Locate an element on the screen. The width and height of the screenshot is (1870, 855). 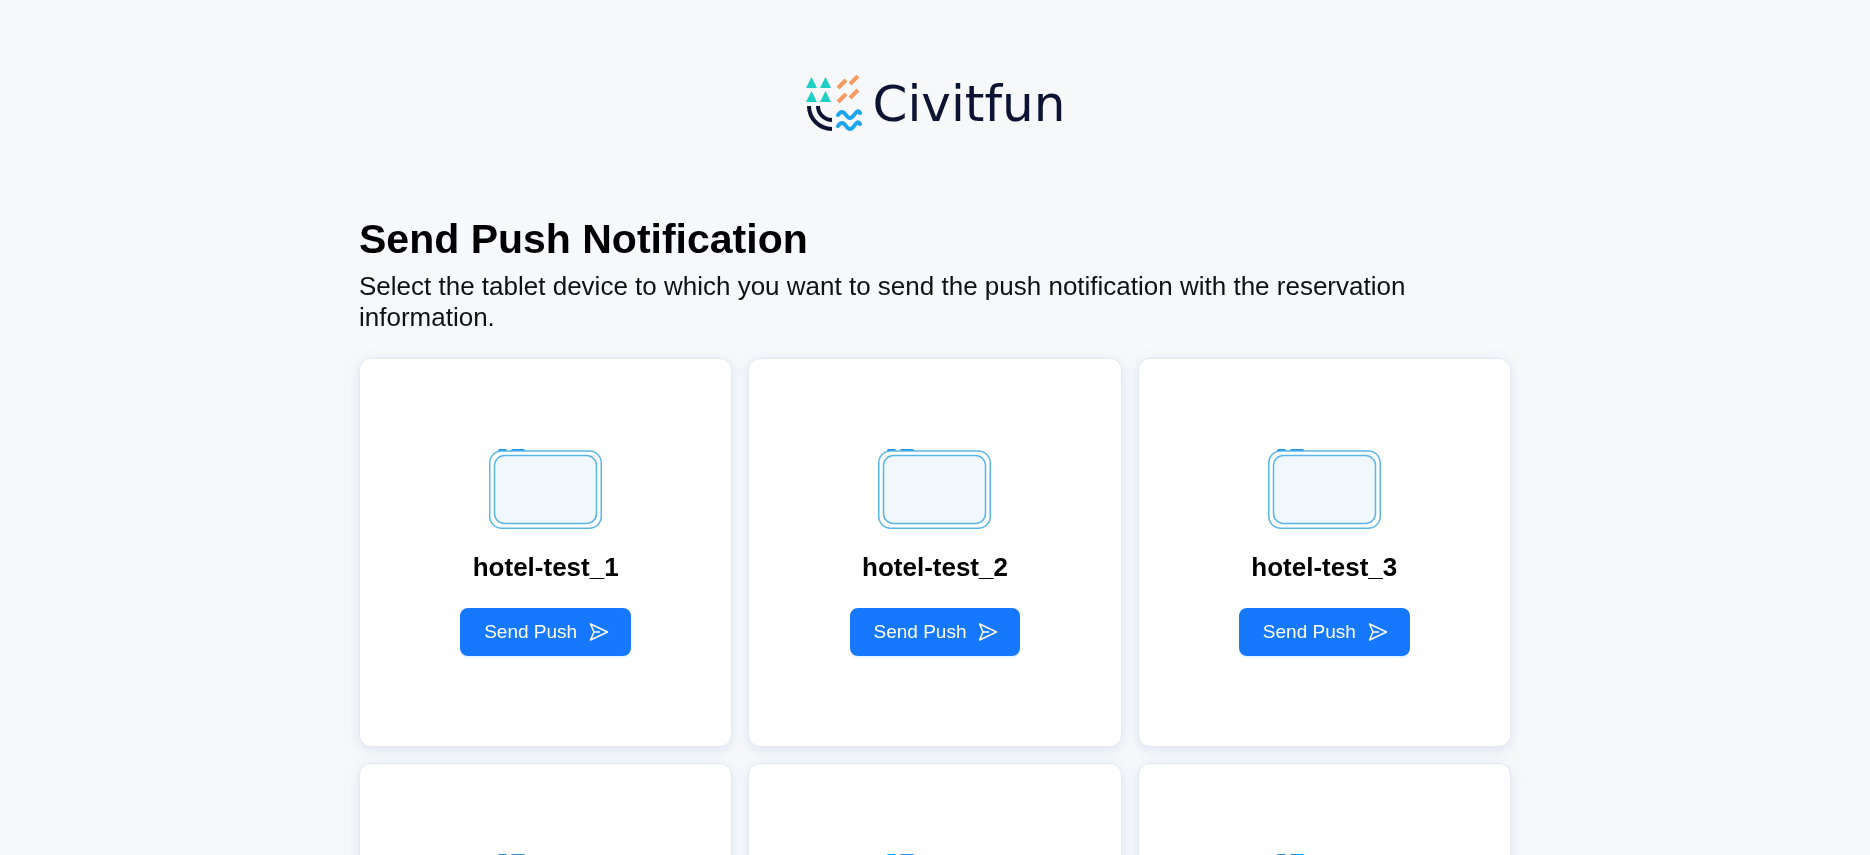
device-name: hotel-test_3 is located at coordinates (1324, 567).